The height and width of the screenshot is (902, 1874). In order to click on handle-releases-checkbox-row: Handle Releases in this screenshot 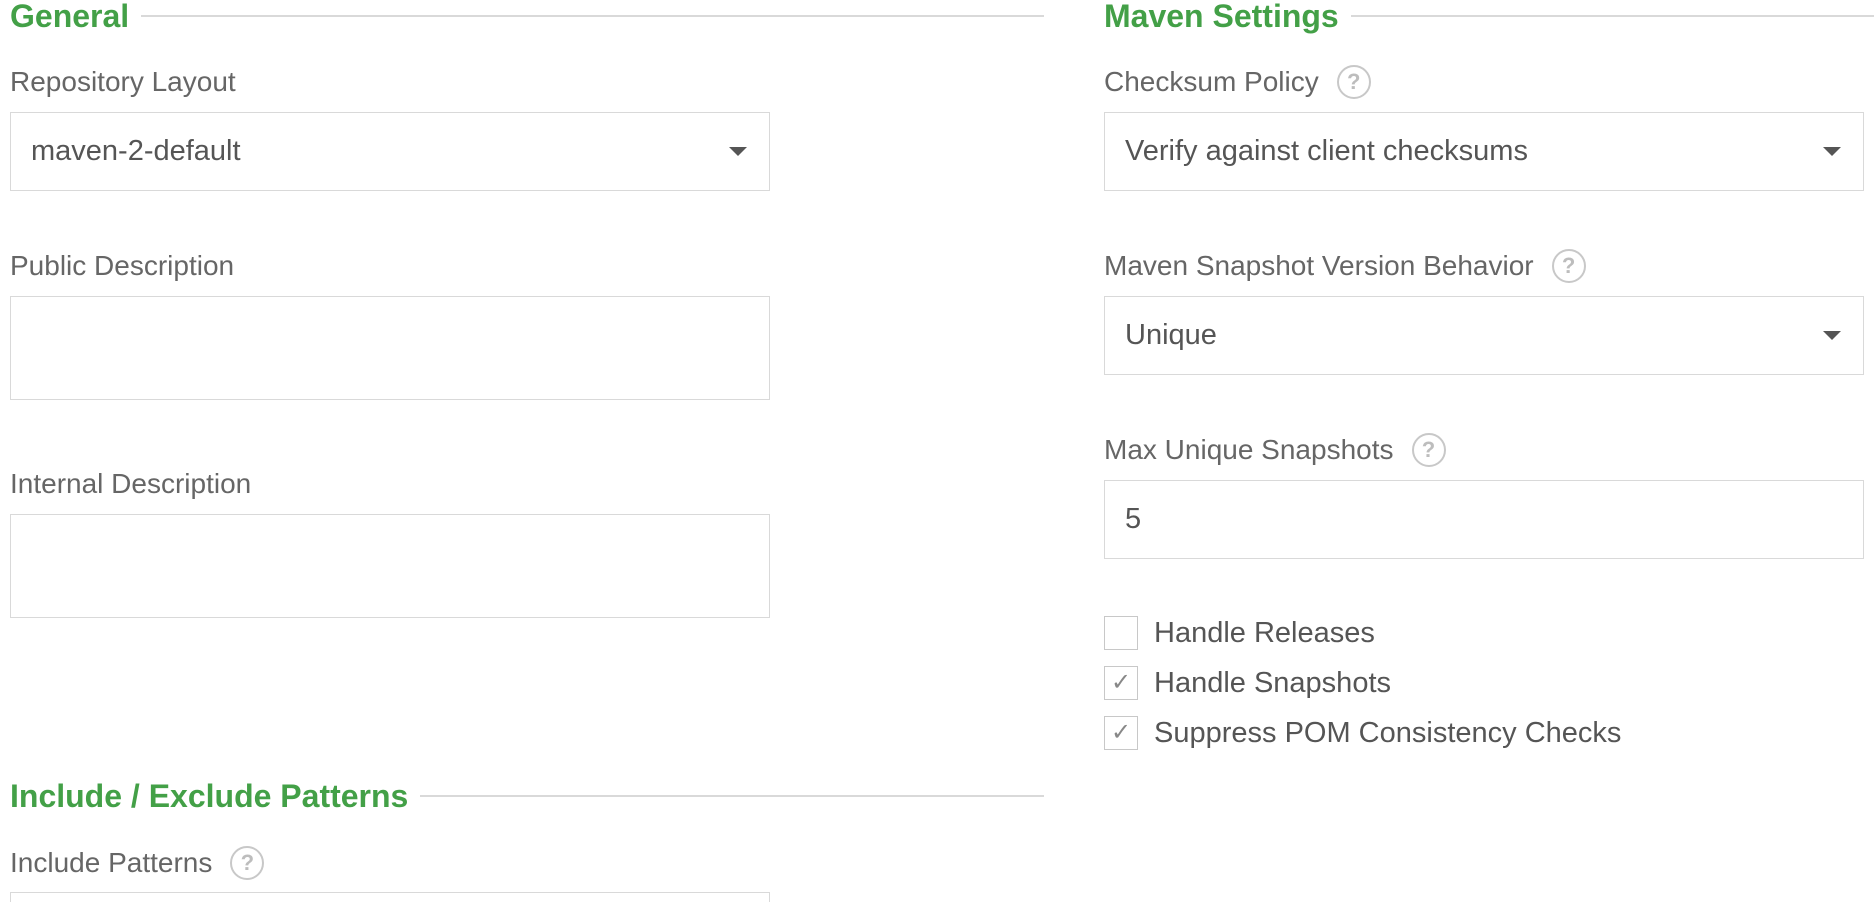, I will do `click(1239, 633)`.